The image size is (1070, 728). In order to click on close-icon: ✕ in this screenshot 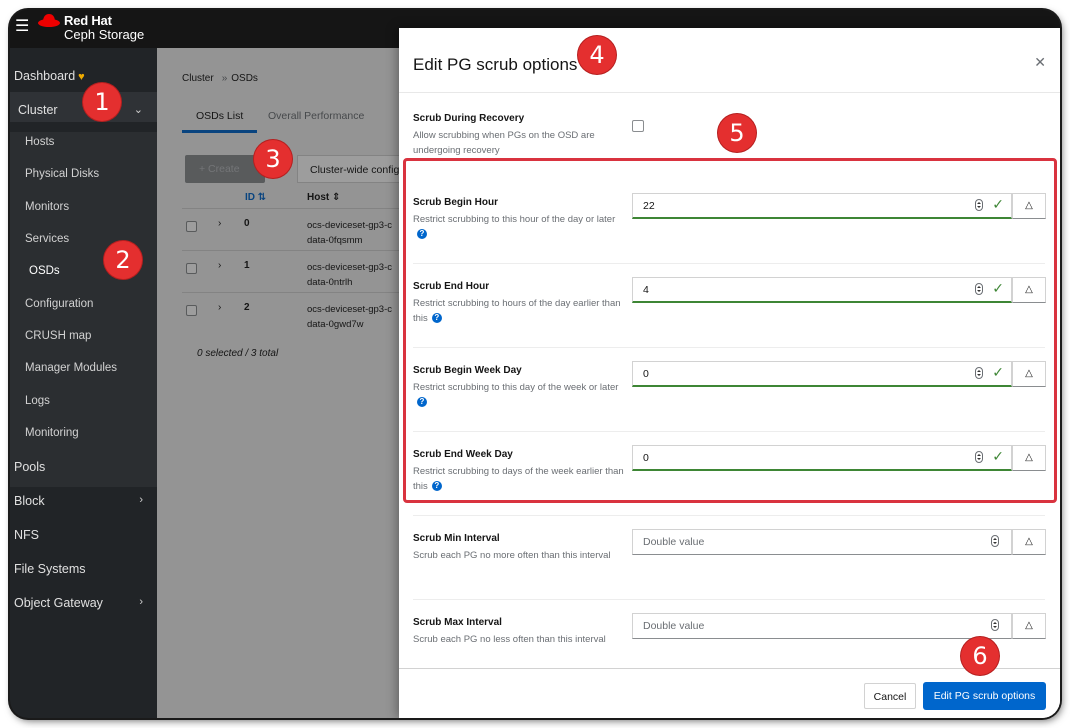, I will do `click(1040, 62)`.